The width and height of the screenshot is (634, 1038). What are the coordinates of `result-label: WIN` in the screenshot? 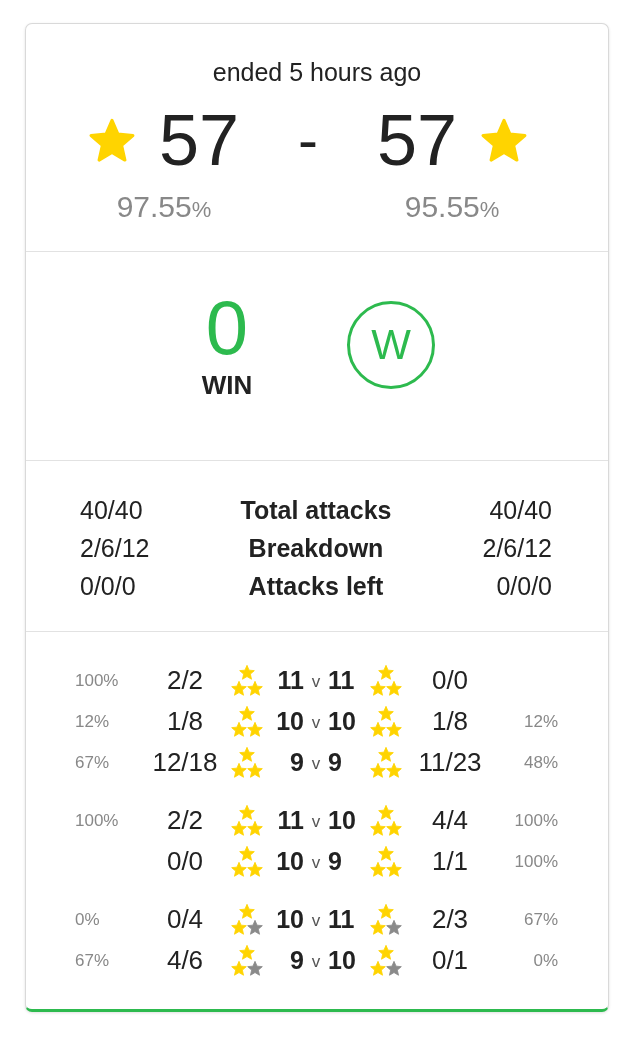 It's located at (227, 385).